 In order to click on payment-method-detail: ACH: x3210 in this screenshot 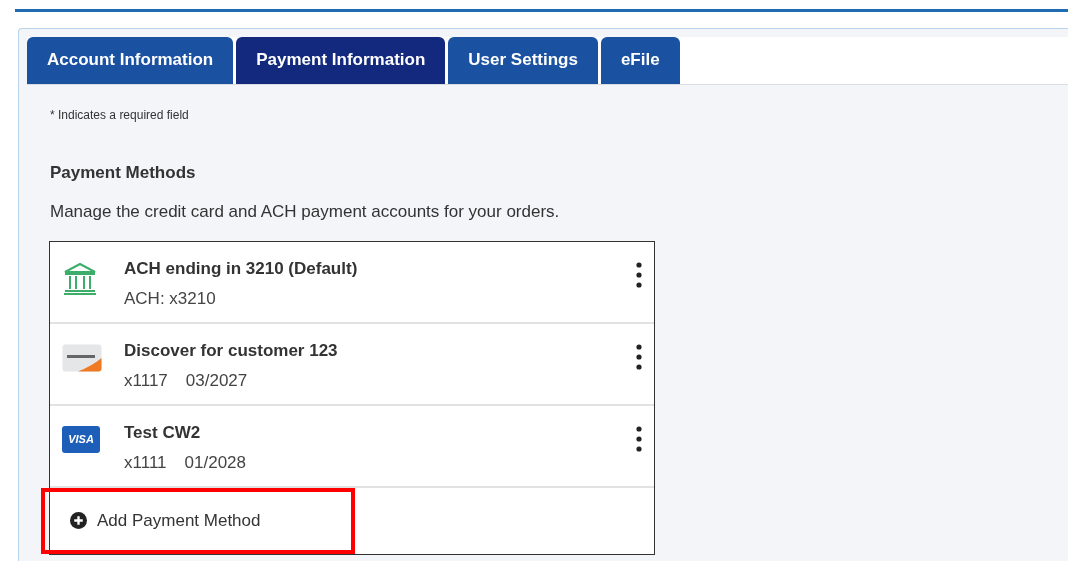, I will do `click(170, 299)`.